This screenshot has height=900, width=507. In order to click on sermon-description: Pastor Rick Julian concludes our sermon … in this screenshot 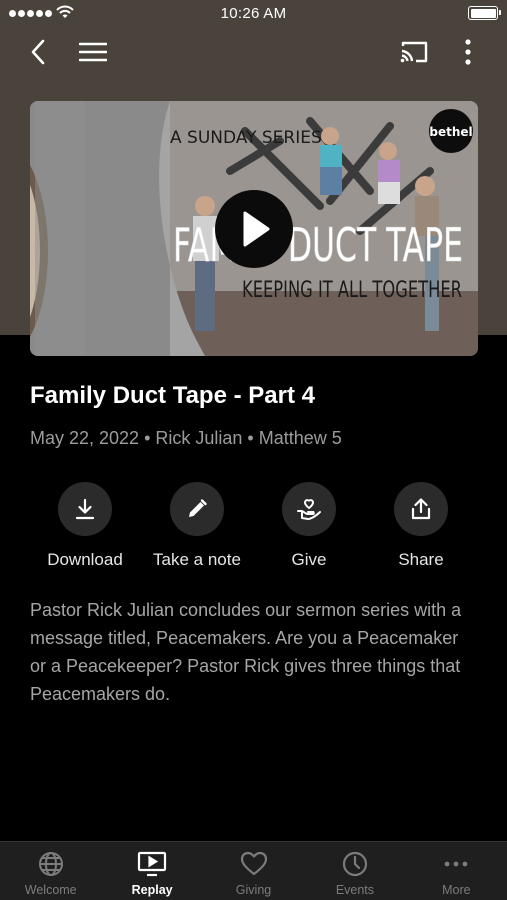, I will do `click(246, 652)`.